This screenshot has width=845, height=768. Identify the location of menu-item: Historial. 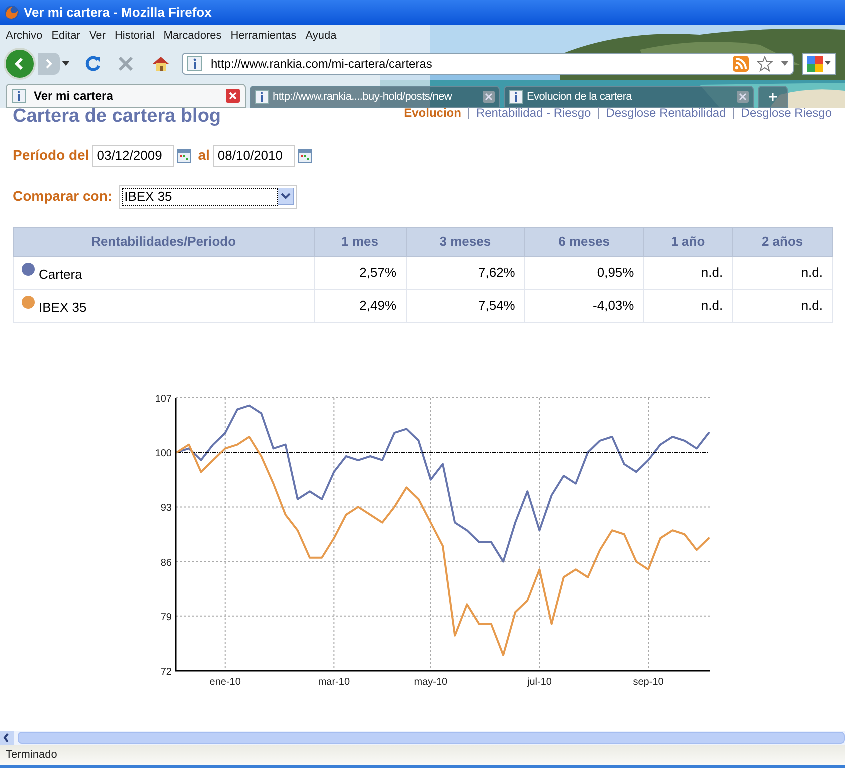
(134, 36).